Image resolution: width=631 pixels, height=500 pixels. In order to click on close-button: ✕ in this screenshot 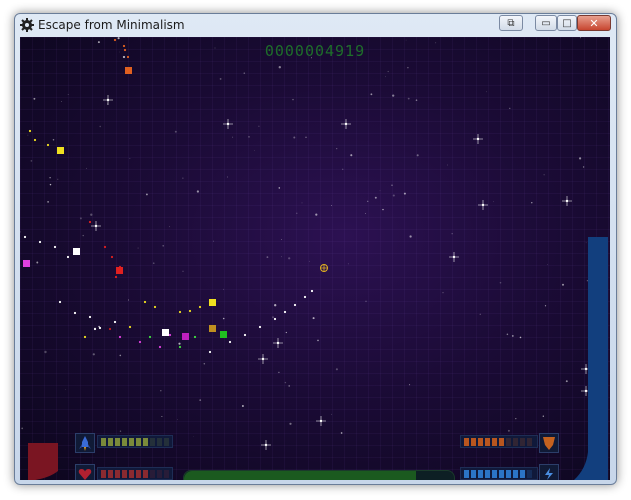, I will do `click(594, 23)`.